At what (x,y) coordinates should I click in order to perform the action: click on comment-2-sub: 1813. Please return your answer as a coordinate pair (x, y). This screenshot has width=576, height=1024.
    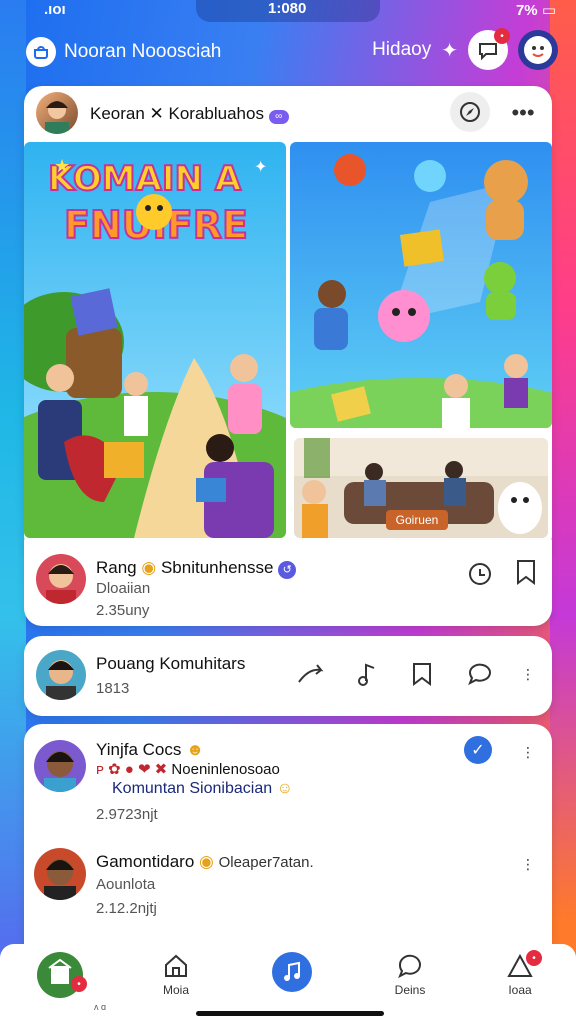
    Looking at the image, I should click on (113, 688).